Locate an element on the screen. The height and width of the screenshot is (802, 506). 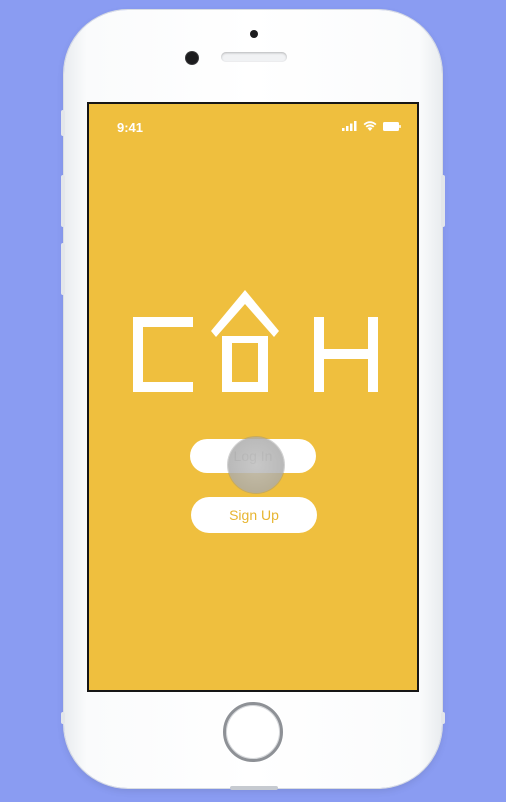
login-button: Log In is located at coordinates (253, 456).